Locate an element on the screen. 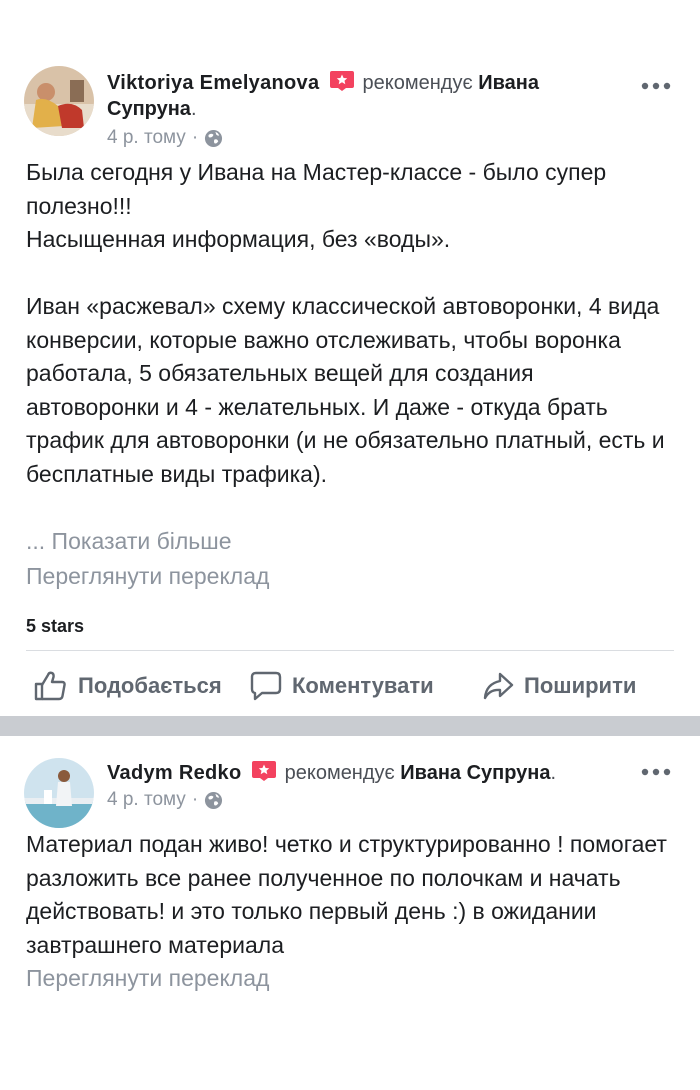  like-label: Подобається is located at coordinates (150, 685).